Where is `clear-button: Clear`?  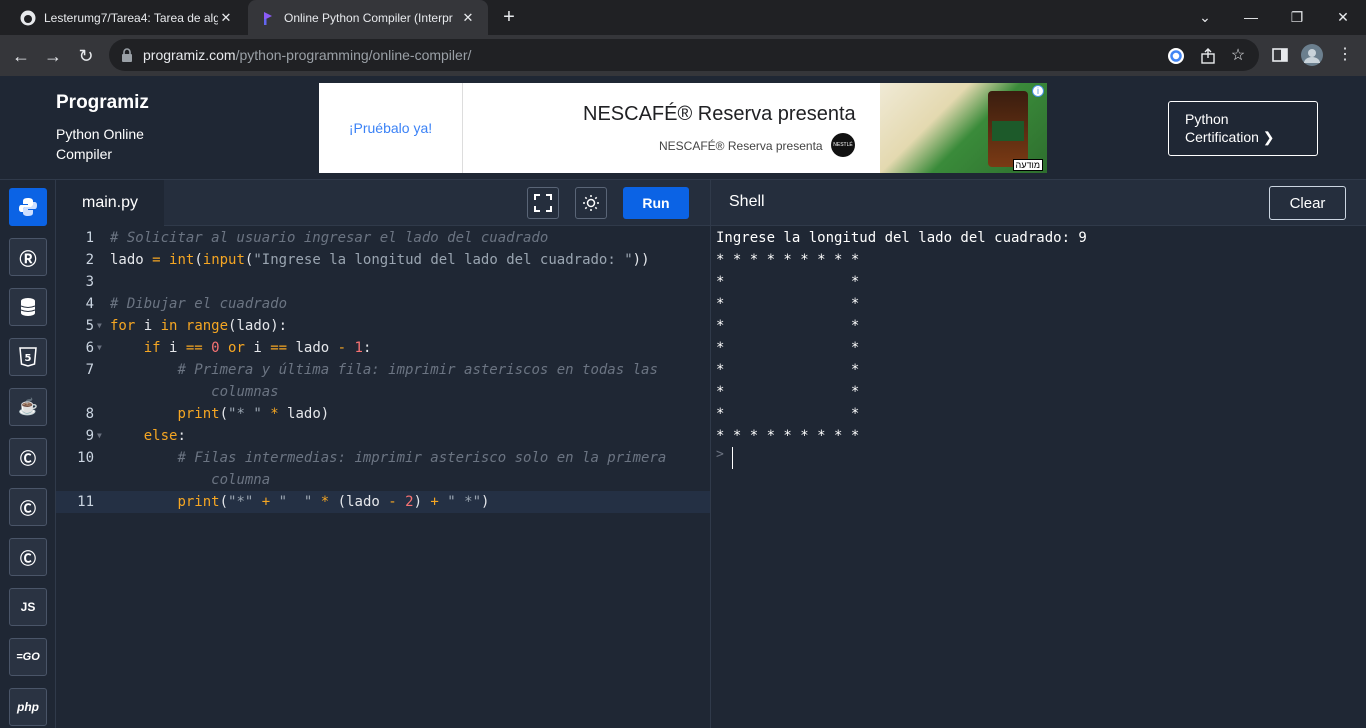 clear-button: Clear is located at coordinates (1307, 203).